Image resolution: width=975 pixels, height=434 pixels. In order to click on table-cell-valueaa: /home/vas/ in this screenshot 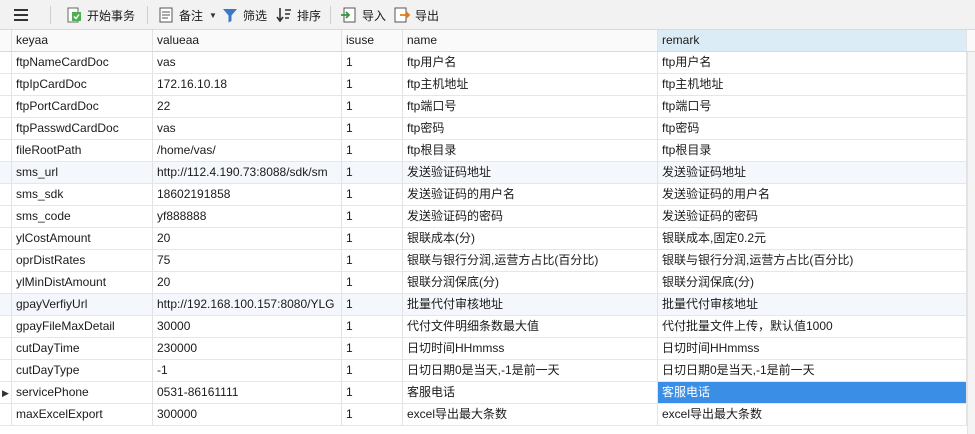, I will do `click(247, 150)`.